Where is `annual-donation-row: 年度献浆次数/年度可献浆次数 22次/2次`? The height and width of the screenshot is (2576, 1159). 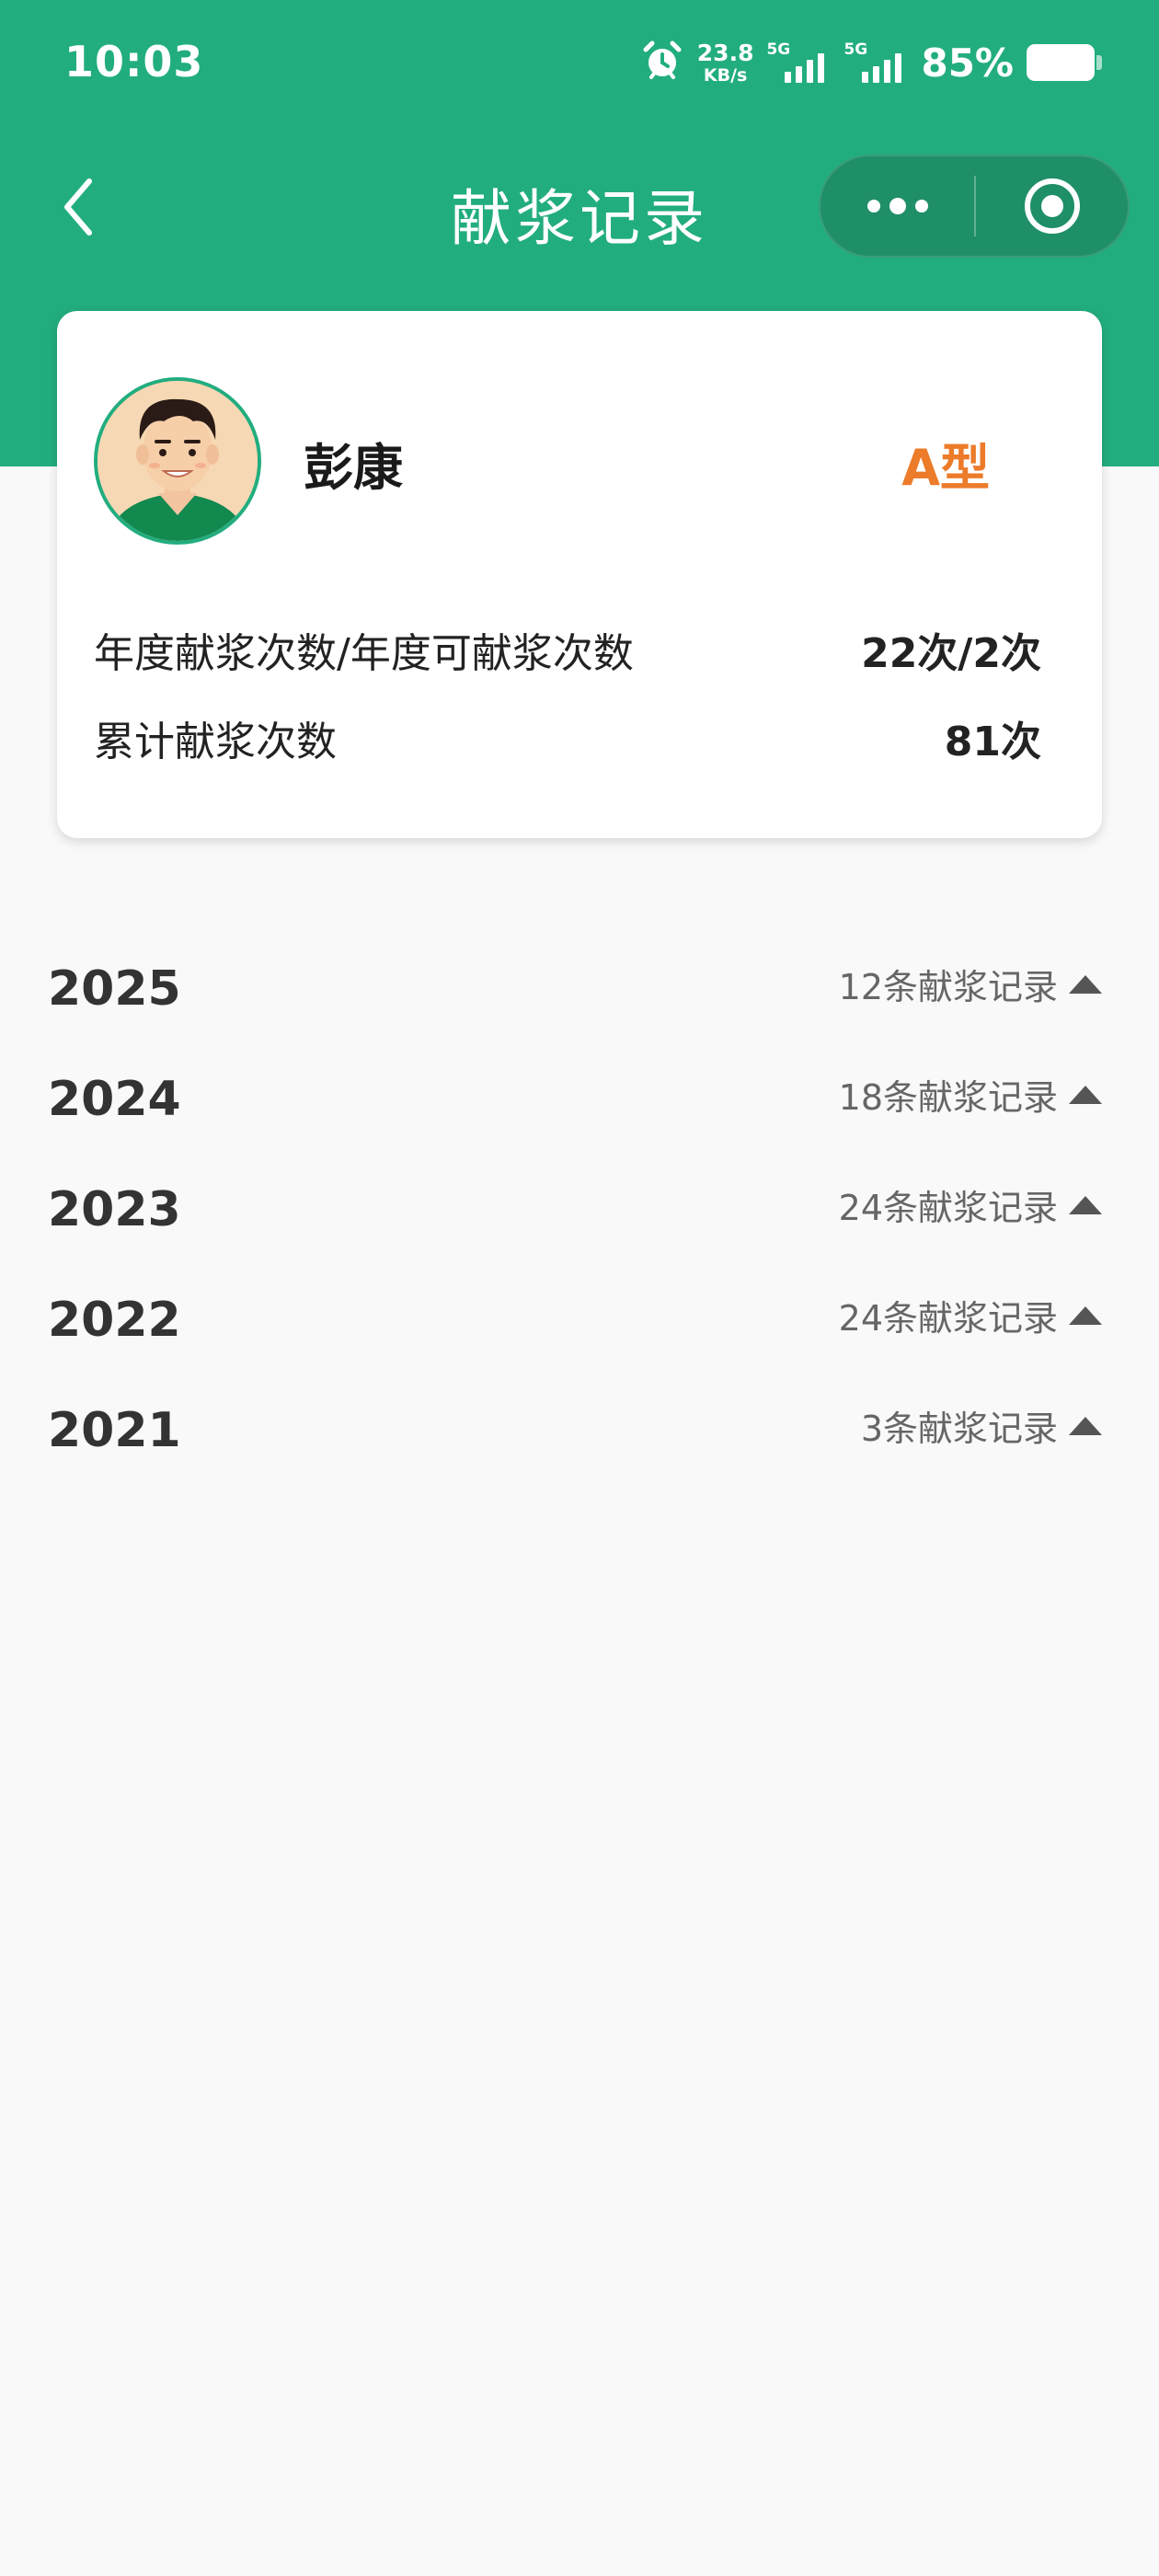
annual-donation-row: 年度献浆次数/年度可献浆次数 22次/2次 is located at coordinates (567, 649).